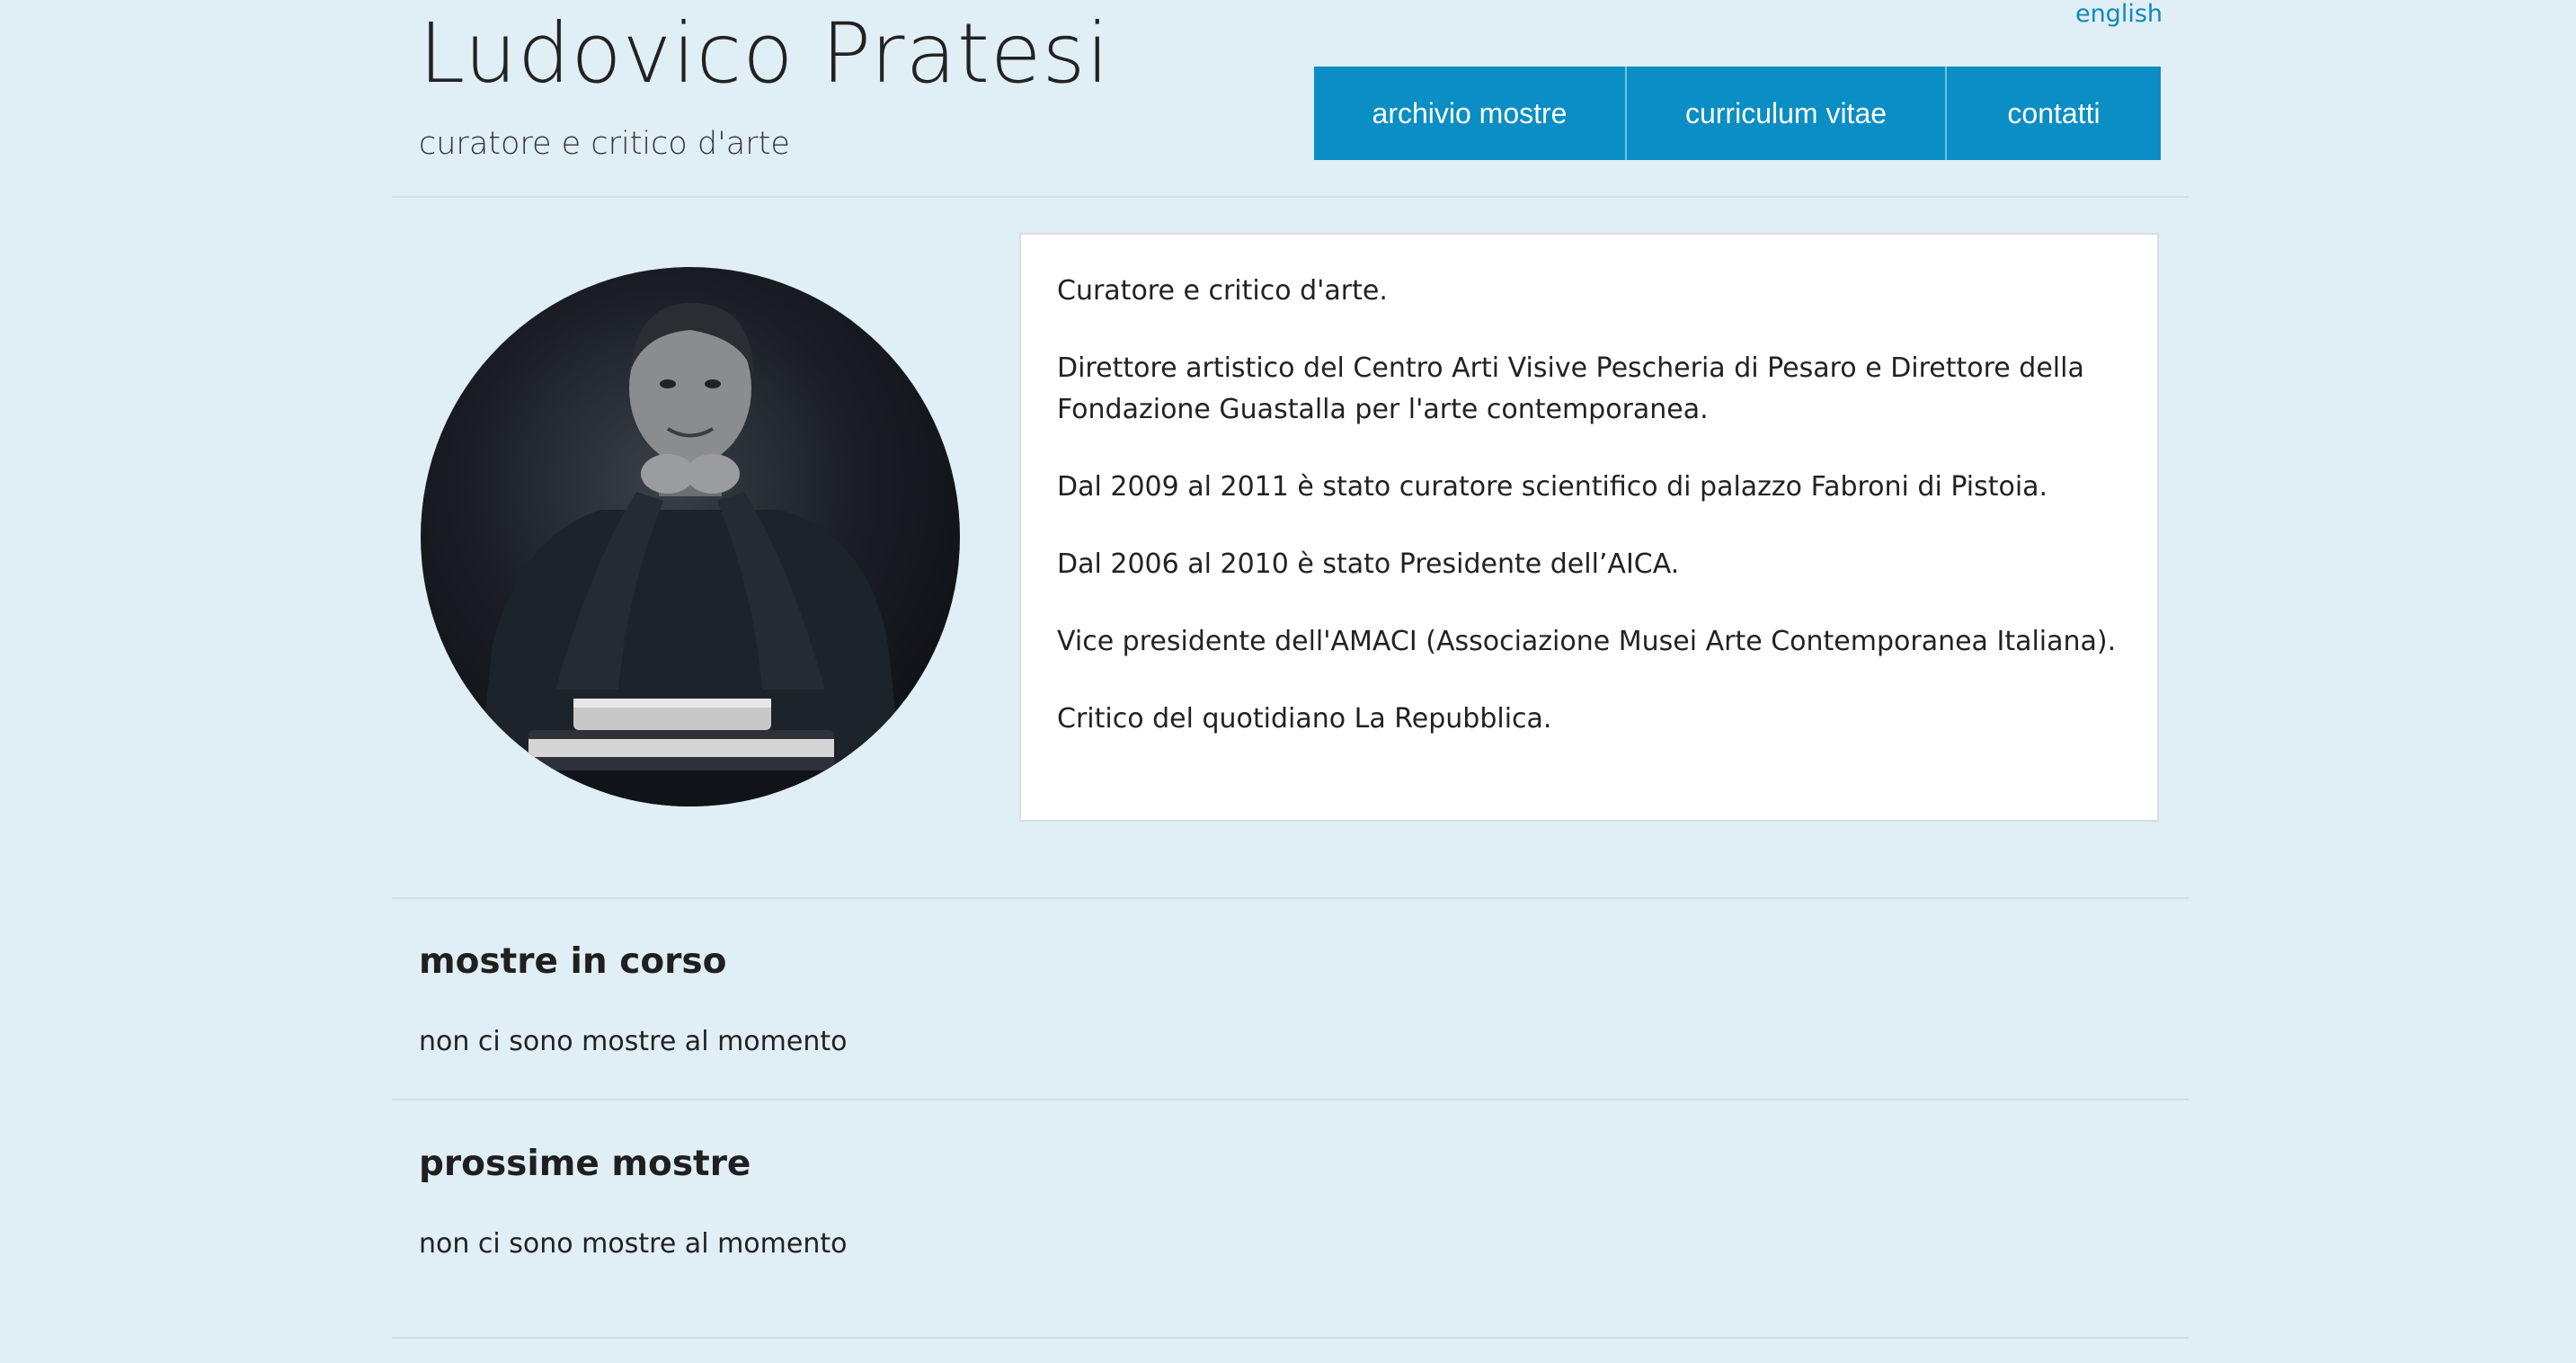  I want to click on bio-paragraph: Critico del quotidiano La Repubblica., so click(1304, 719).